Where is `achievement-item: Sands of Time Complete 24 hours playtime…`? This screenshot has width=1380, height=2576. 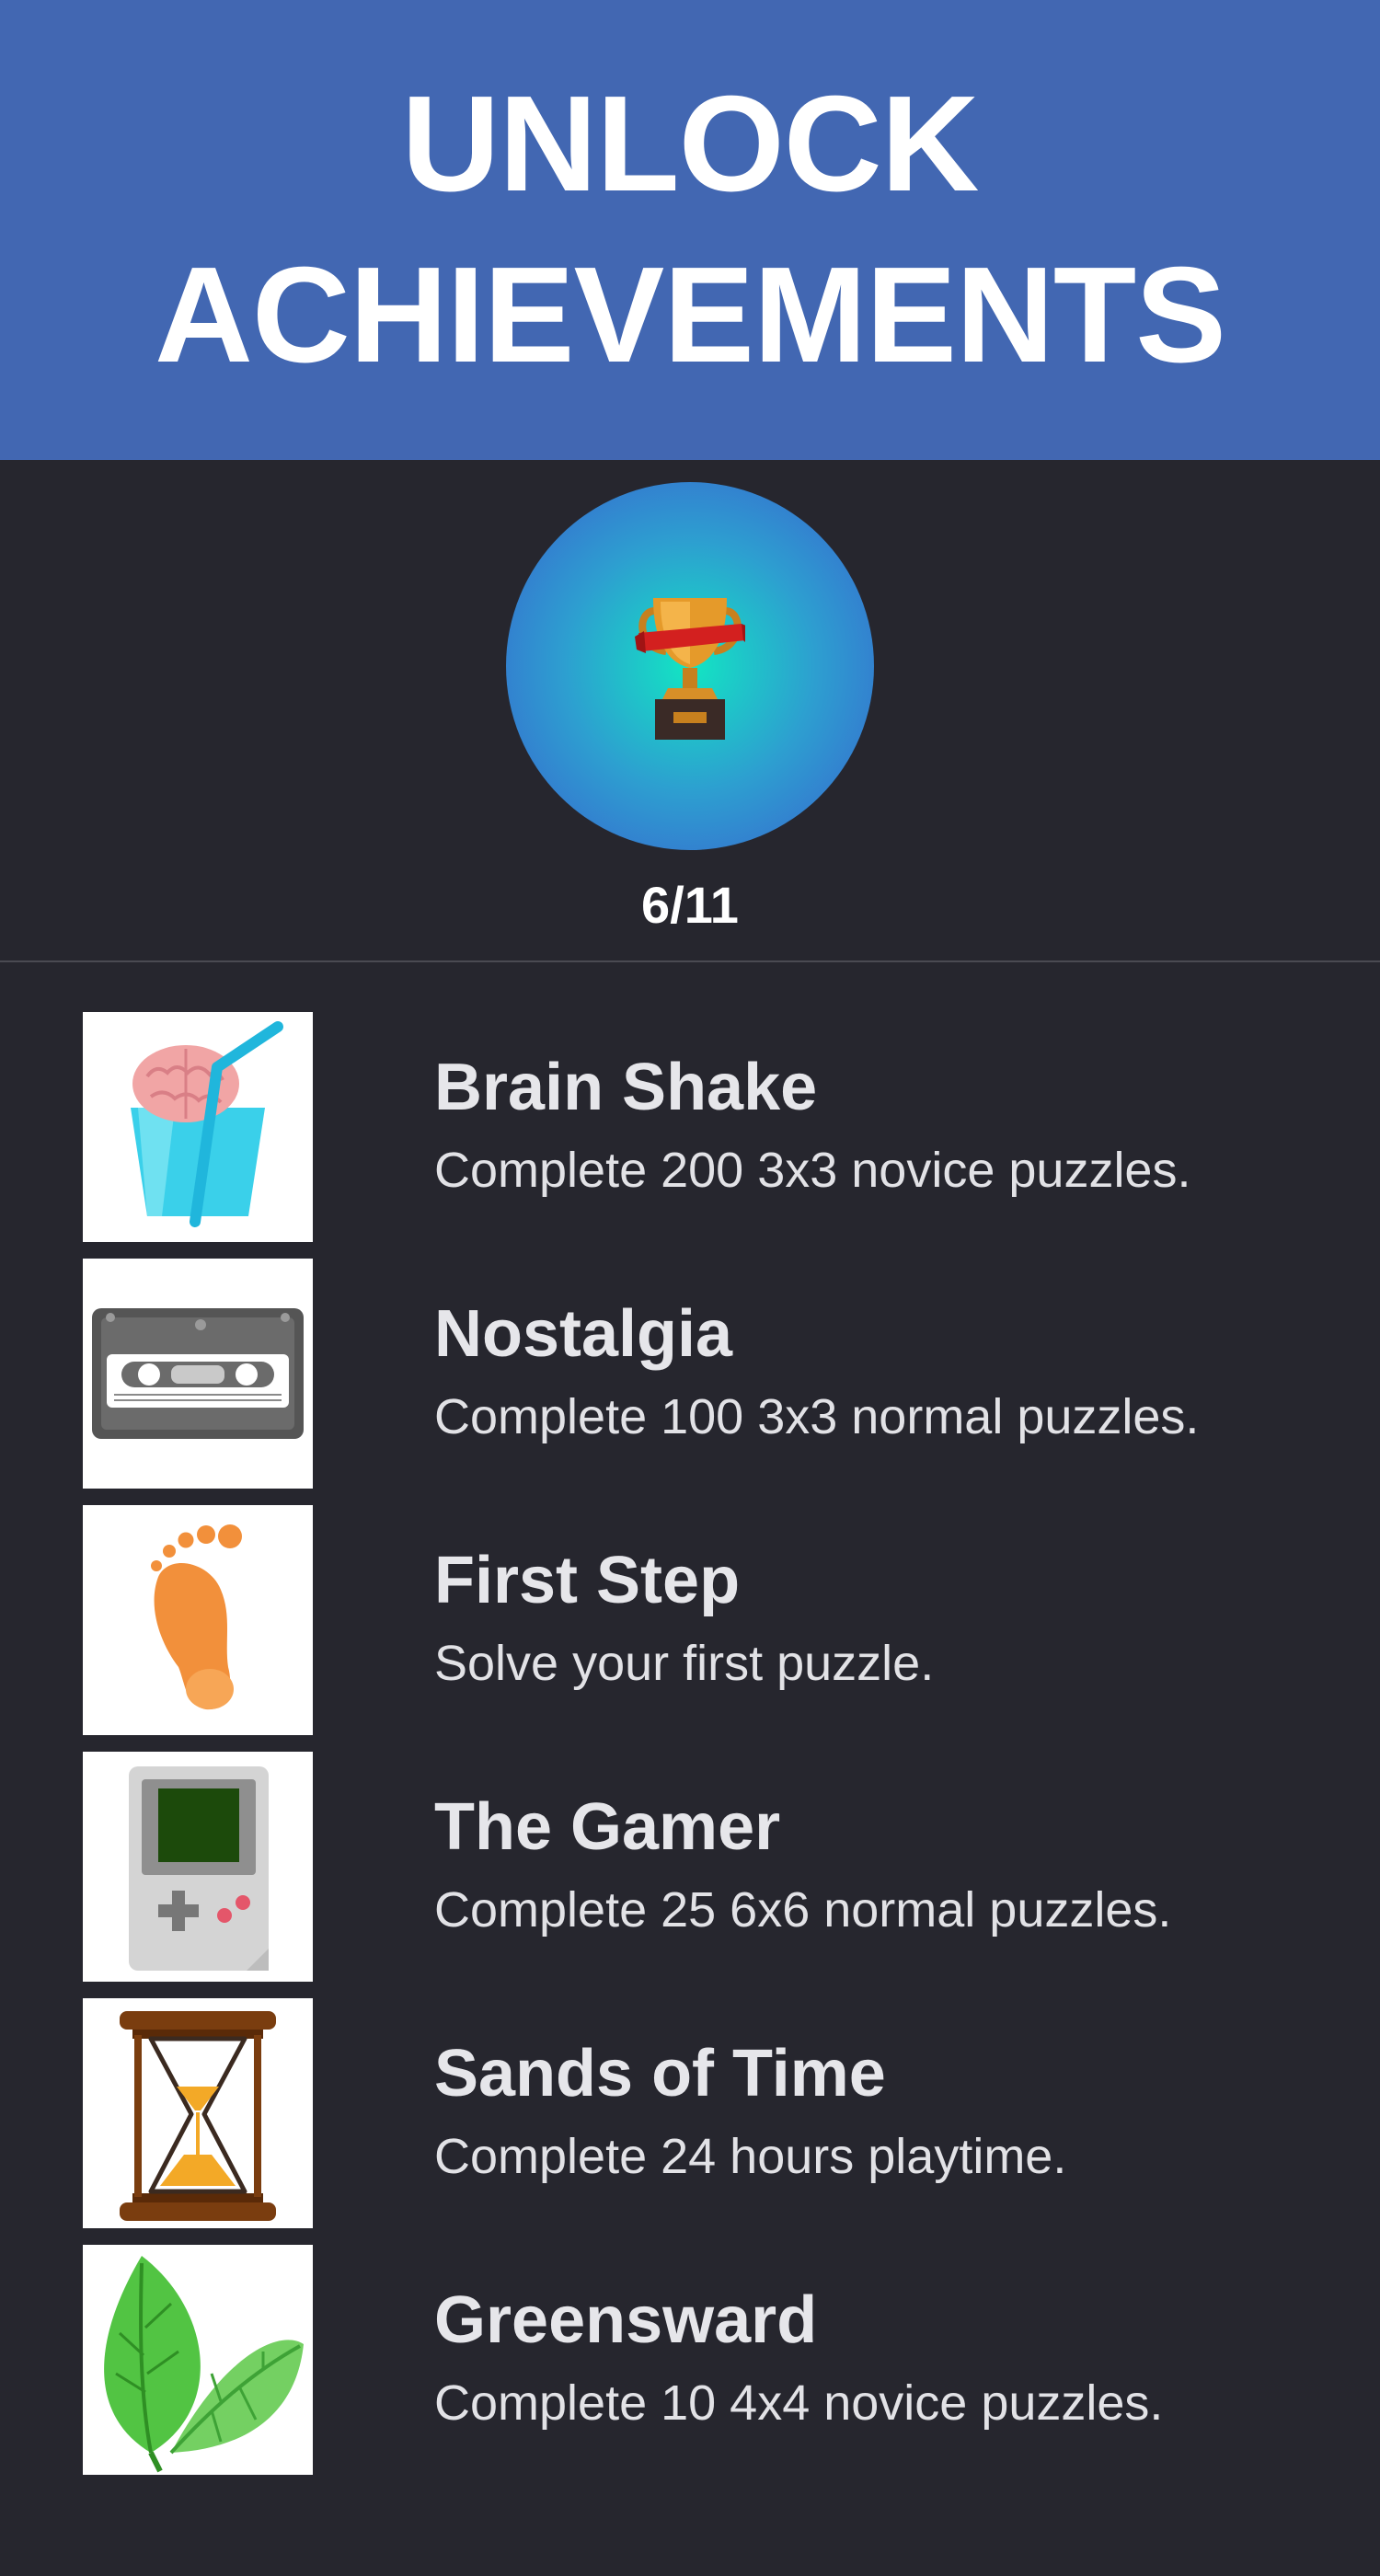
achievement-item: Sands of Time Complete 24 hours playtime… is located at coordinates (690, 2121).